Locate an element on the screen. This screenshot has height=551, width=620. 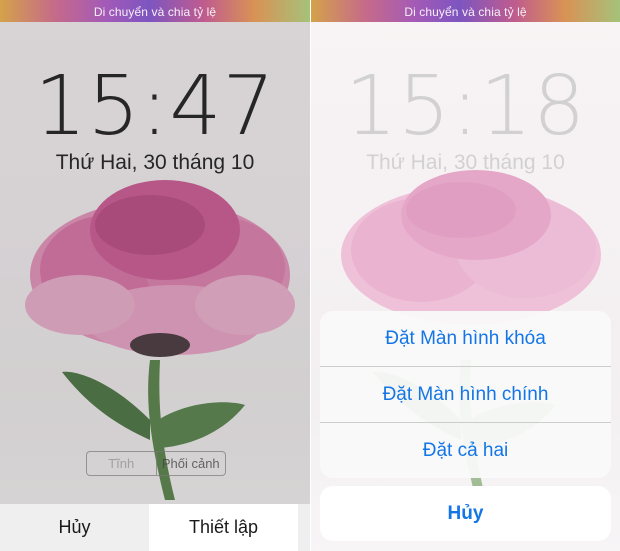
set-home-screen-option: Đặt Màn hình chính is located at coordinates (465, 395).